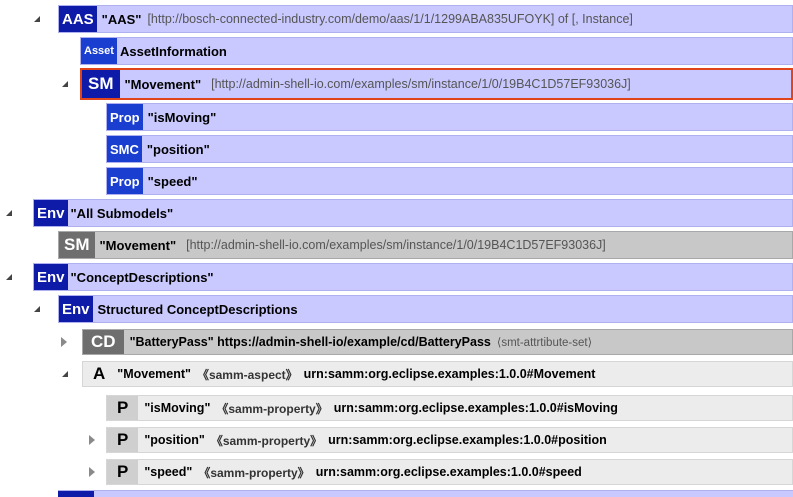  I want to click on node-name: AssetInformation, so click(173, 51).